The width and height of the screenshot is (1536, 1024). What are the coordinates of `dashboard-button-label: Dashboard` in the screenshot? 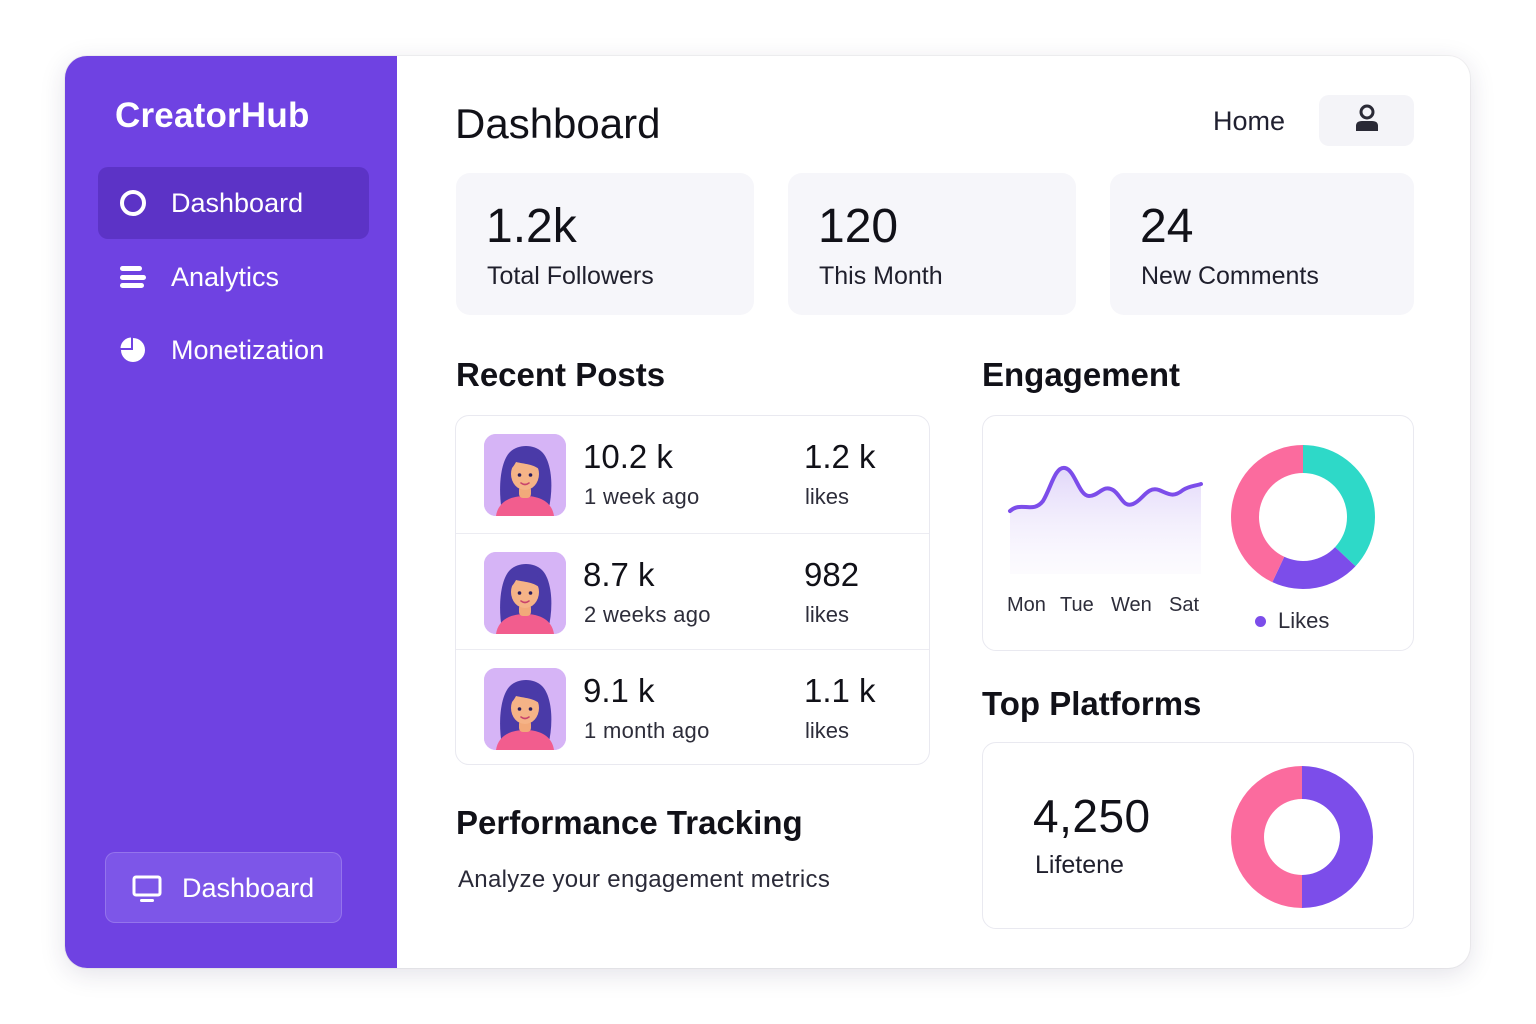 It's located at (248, 888).